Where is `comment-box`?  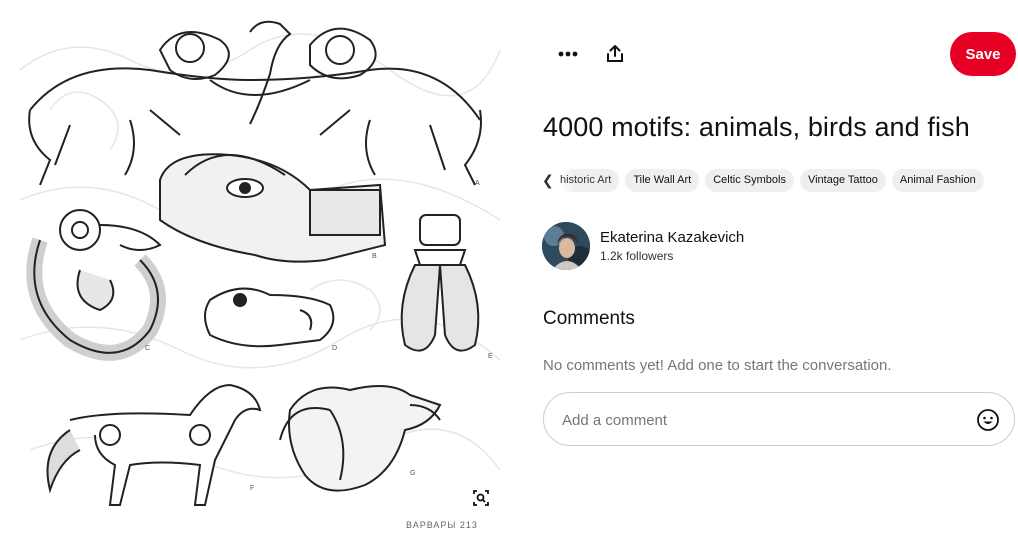 comment-box is located at coordinates (779, 419).